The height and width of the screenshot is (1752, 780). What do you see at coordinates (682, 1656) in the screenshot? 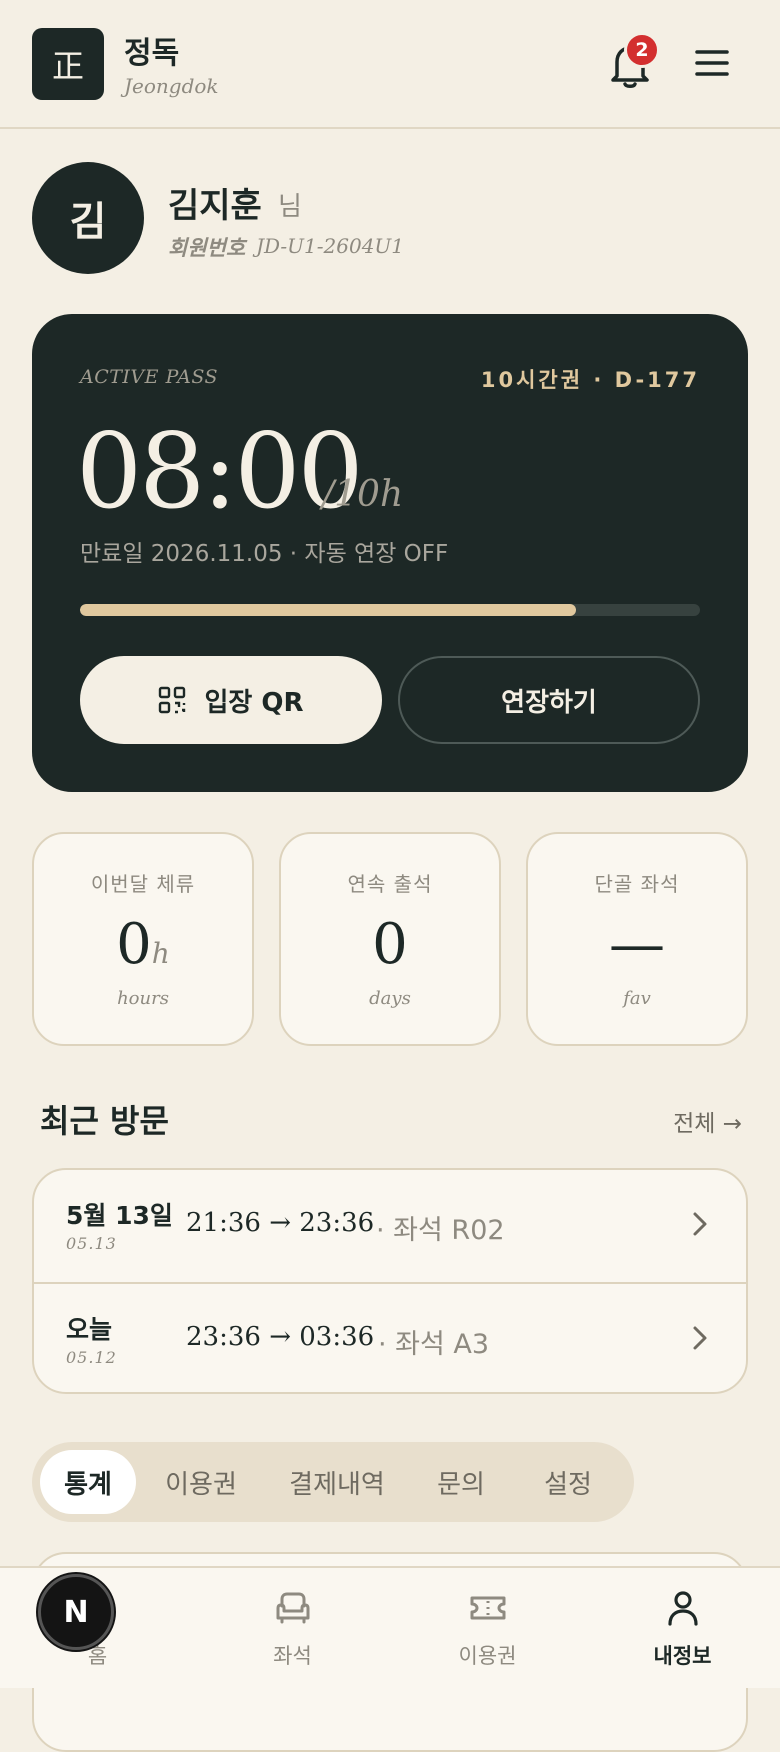
I see `nav-label: 내정보` at bounding box center [682, 1656].